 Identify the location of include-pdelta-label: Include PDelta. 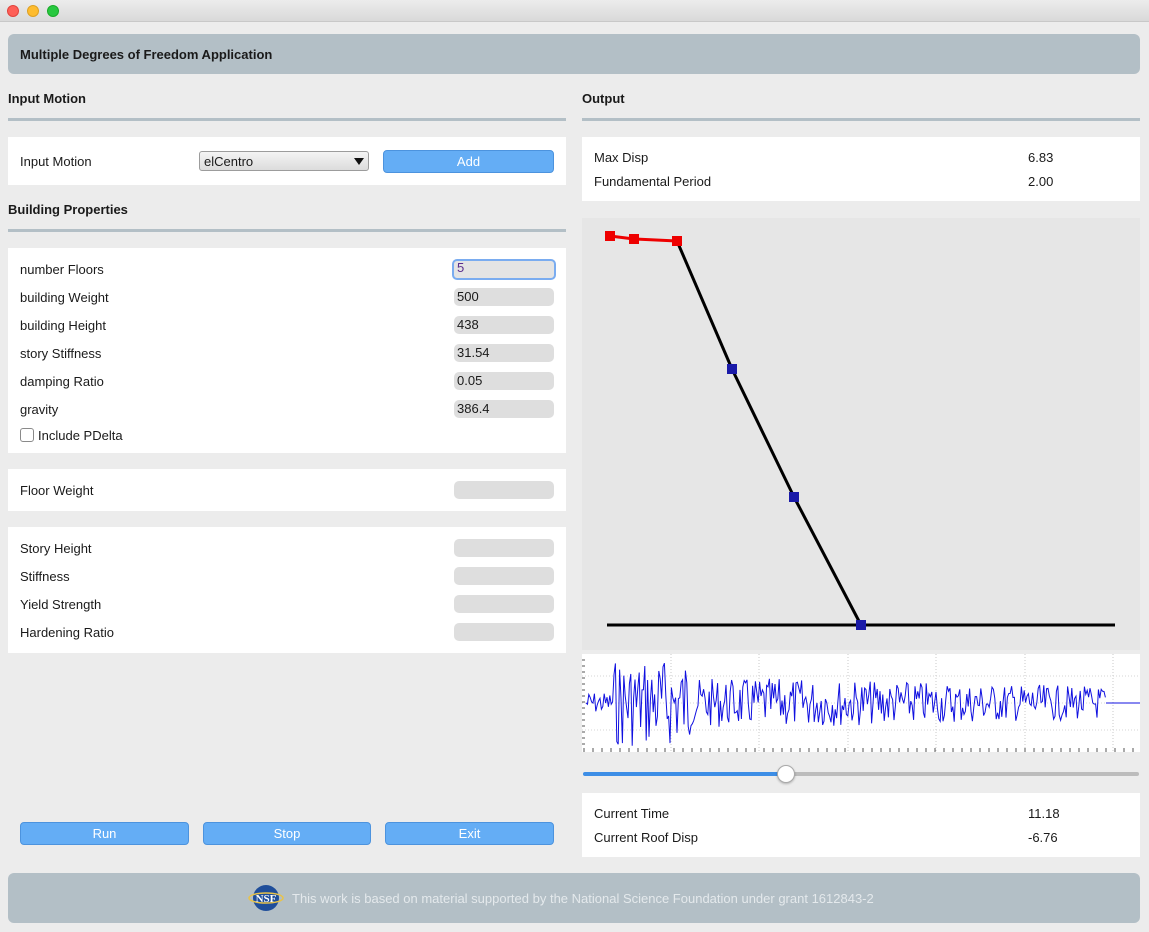
(80, 435).